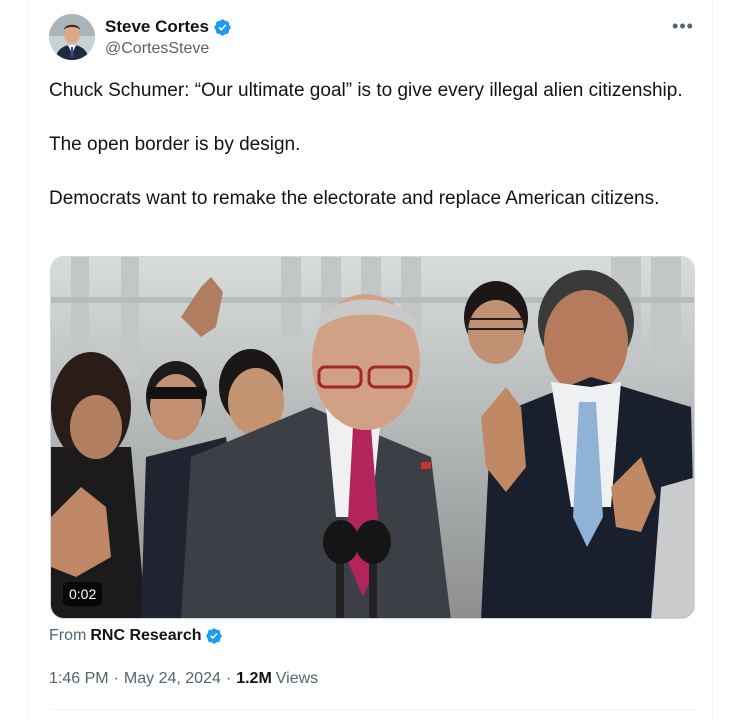 The height and width of the screenshot is (720, 738). What do you see at coordinates (175, 144) in the screenshot?
I see `tweet-paragraph: The open border is by design.` at bounding box center [175, 144].